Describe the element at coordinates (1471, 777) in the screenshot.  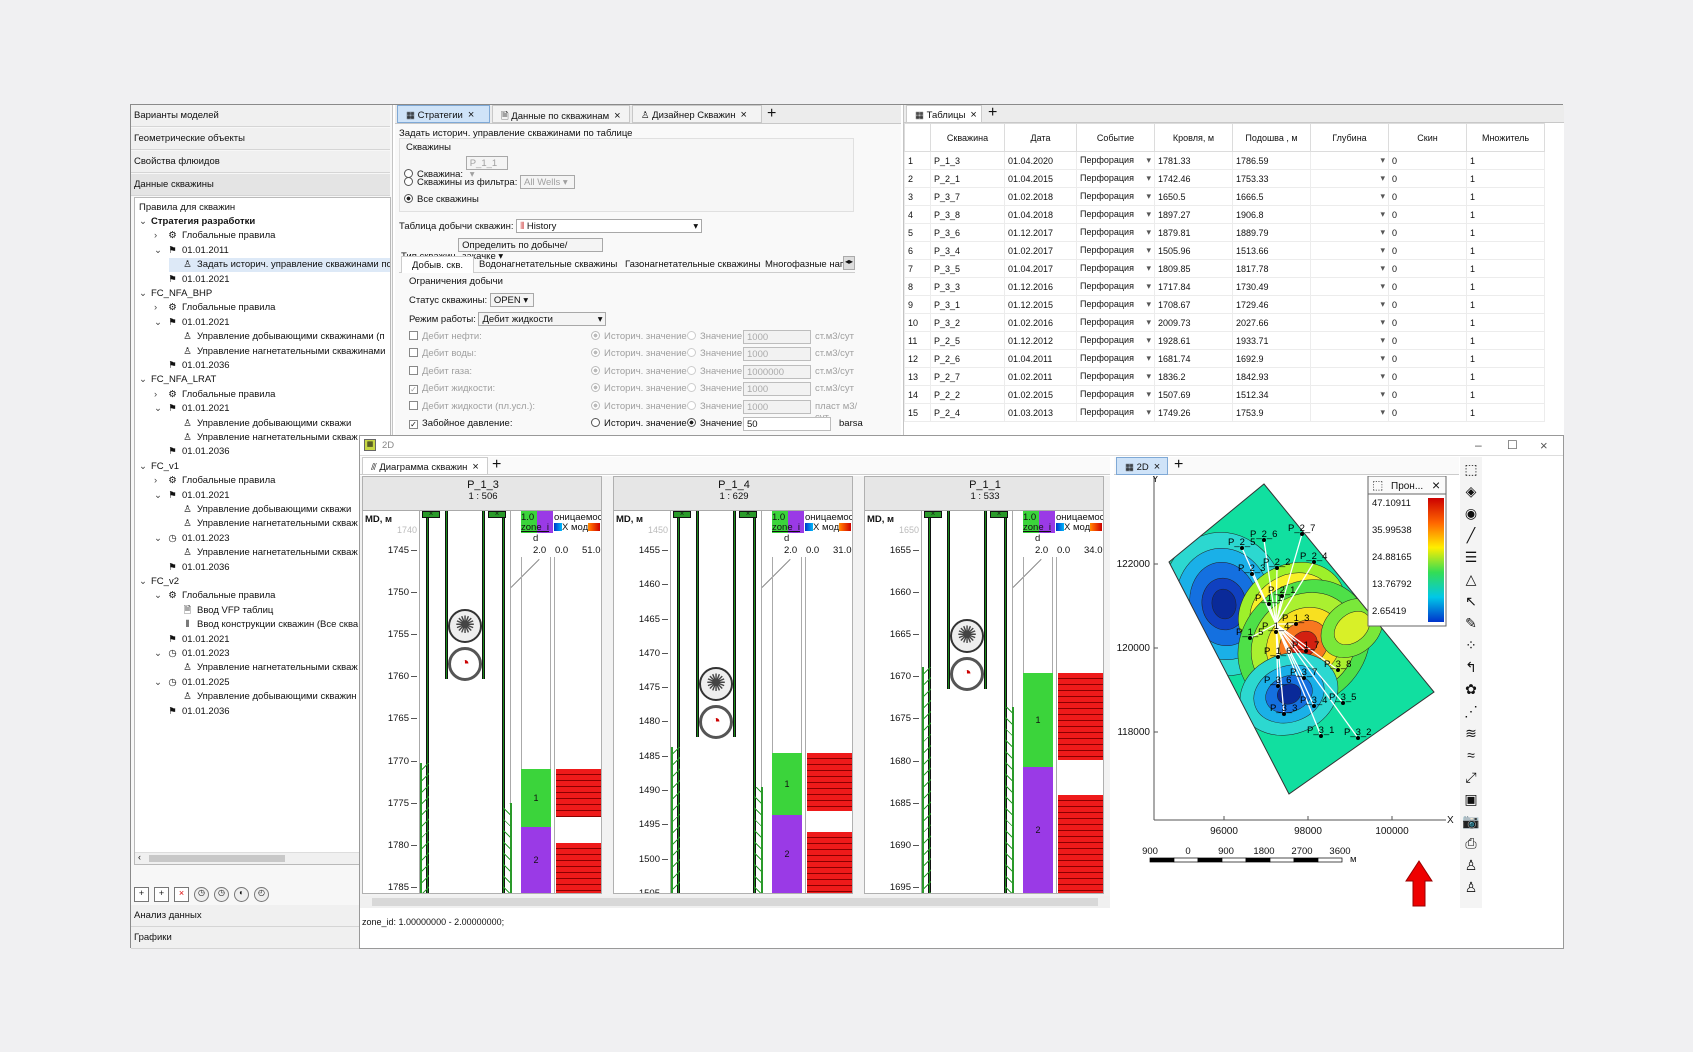
I see `zoom-extent-icon: ⤢` at that location.